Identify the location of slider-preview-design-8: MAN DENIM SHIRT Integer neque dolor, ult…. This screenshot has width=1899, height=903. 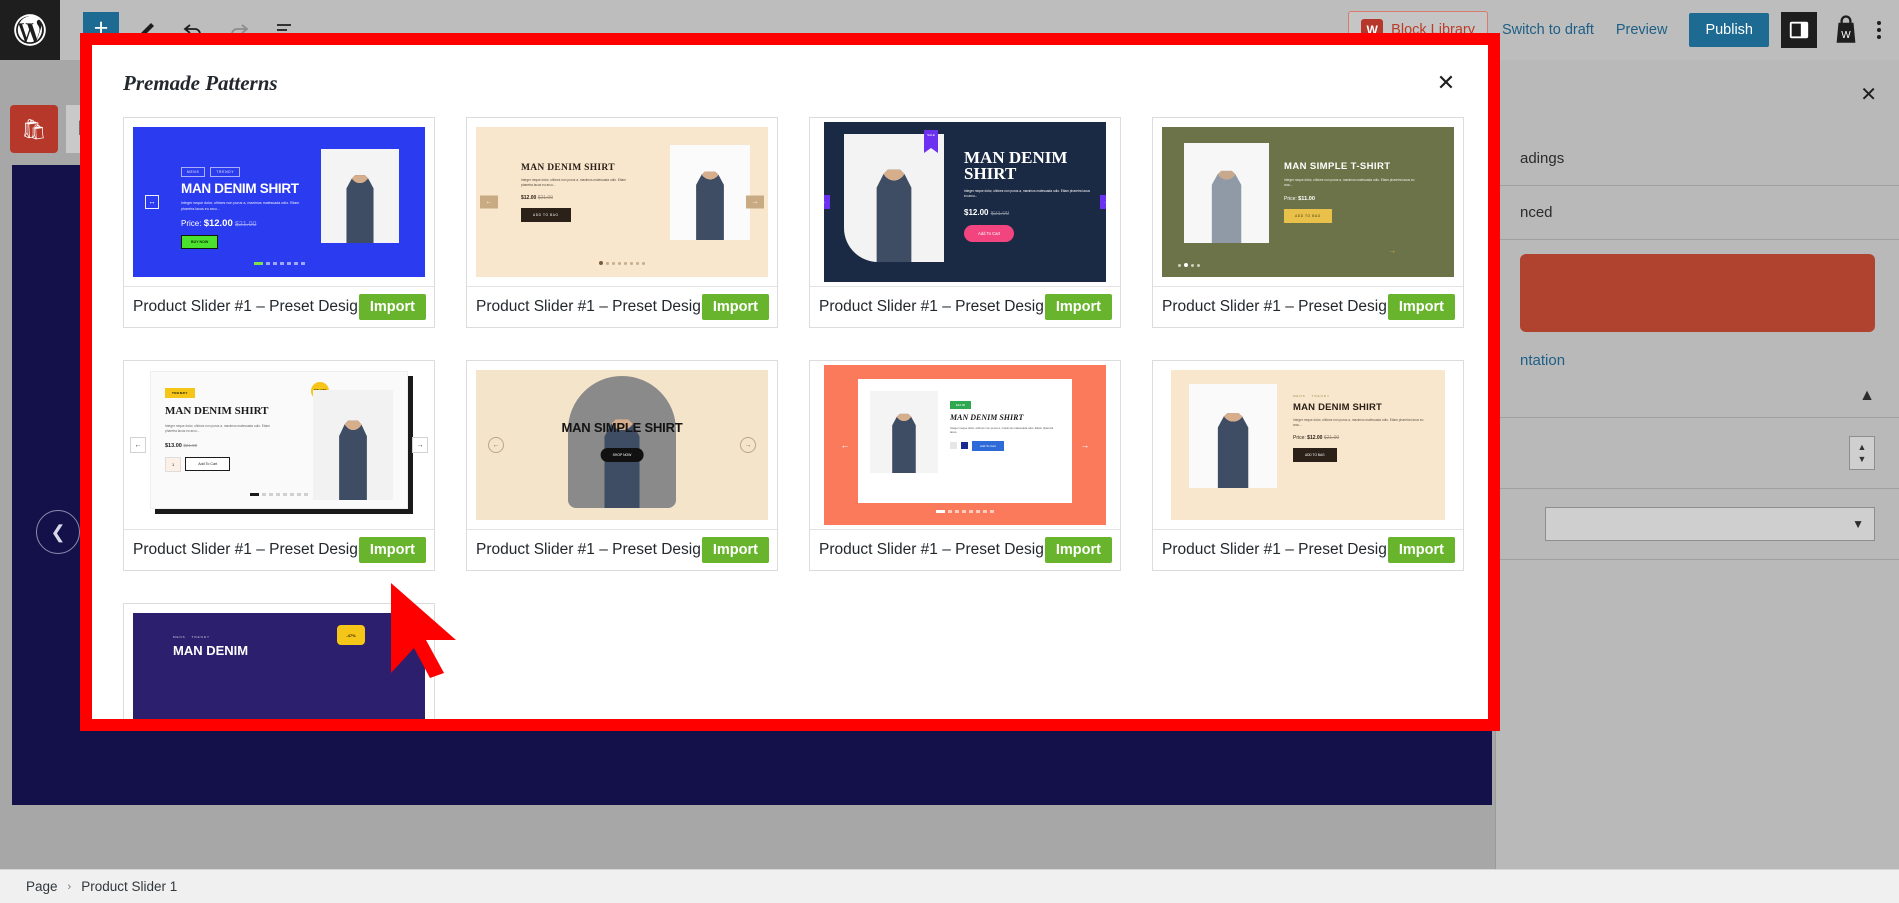
(622, 202).